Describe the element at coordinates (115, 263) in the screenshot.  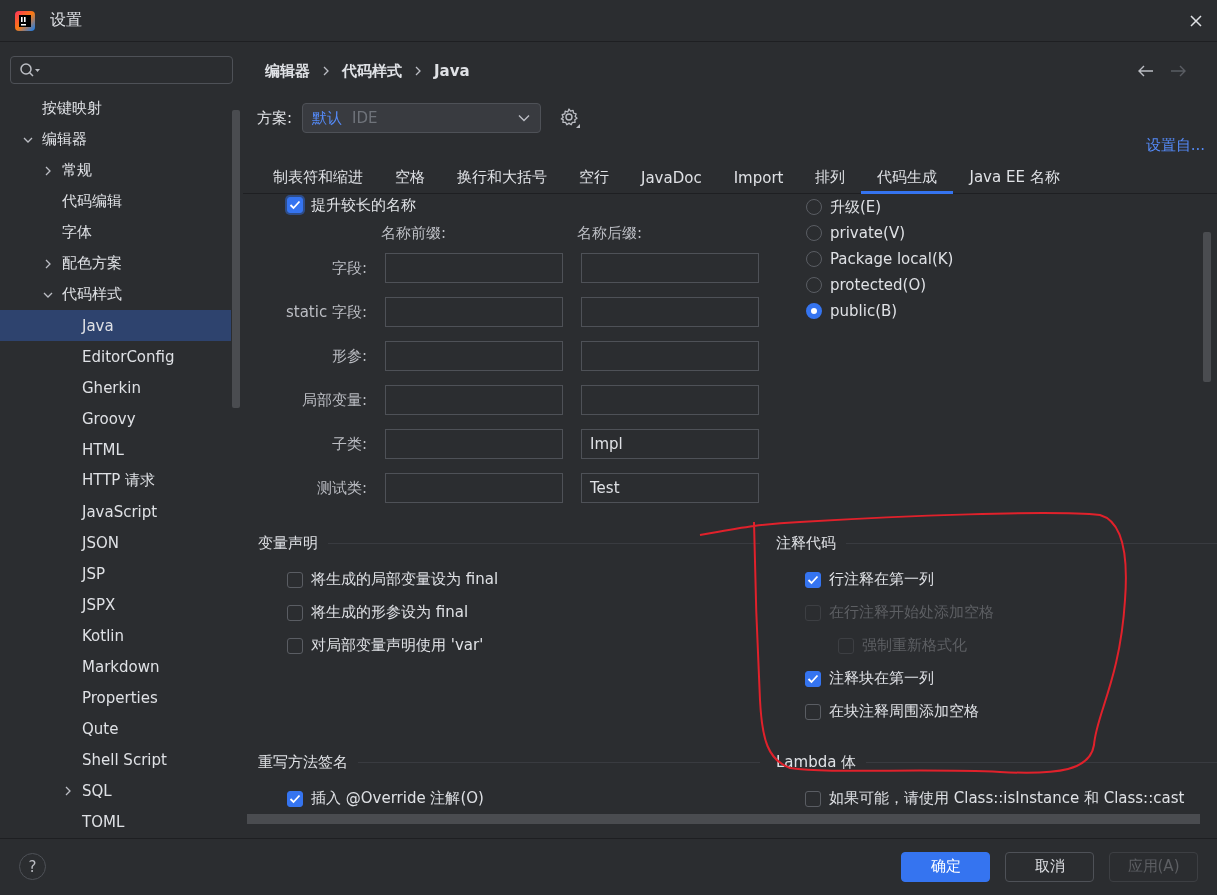
I see `tree-item: 配色方案` at that location.